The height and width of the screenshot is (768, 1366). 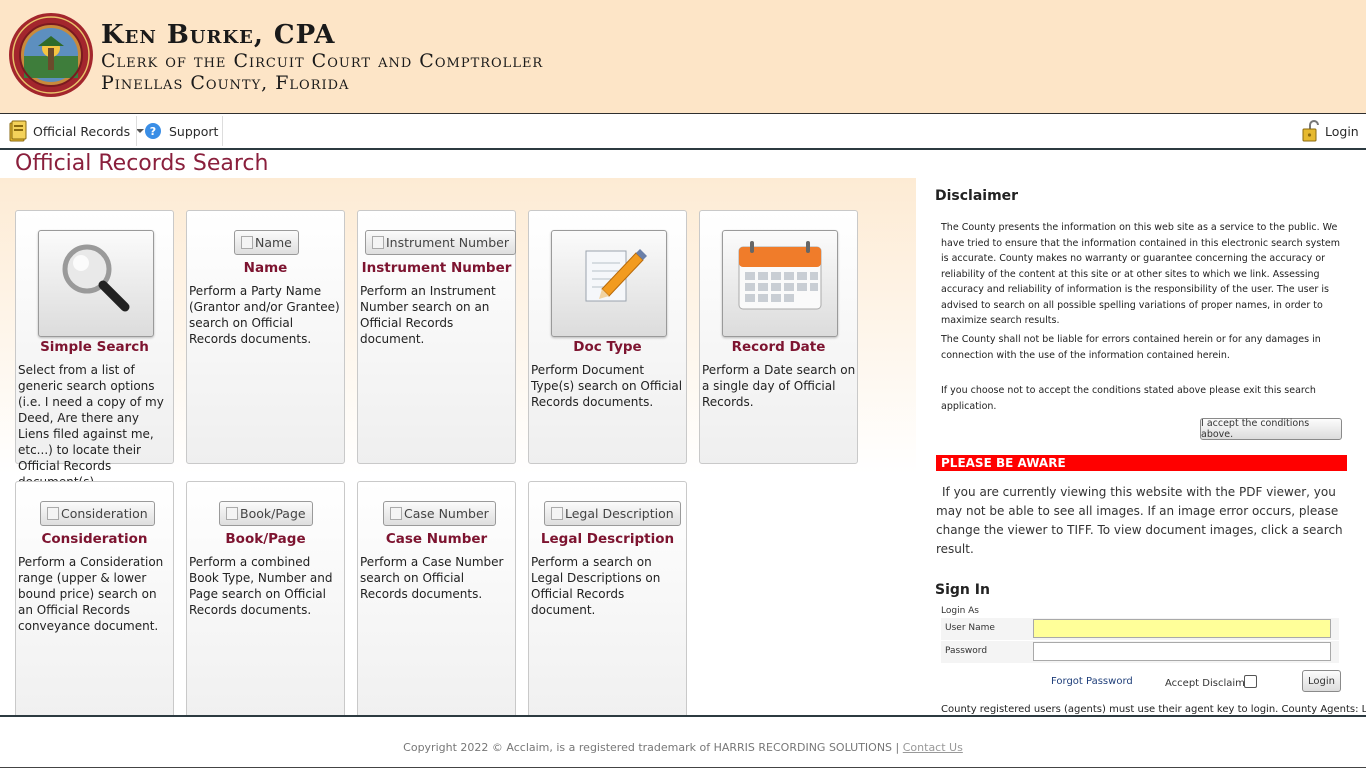 What do you see at coordinates (218, 35) in the screenshot?
I see `clerk-name: Ken Burke, CPA` at bounding box center [218, 35].